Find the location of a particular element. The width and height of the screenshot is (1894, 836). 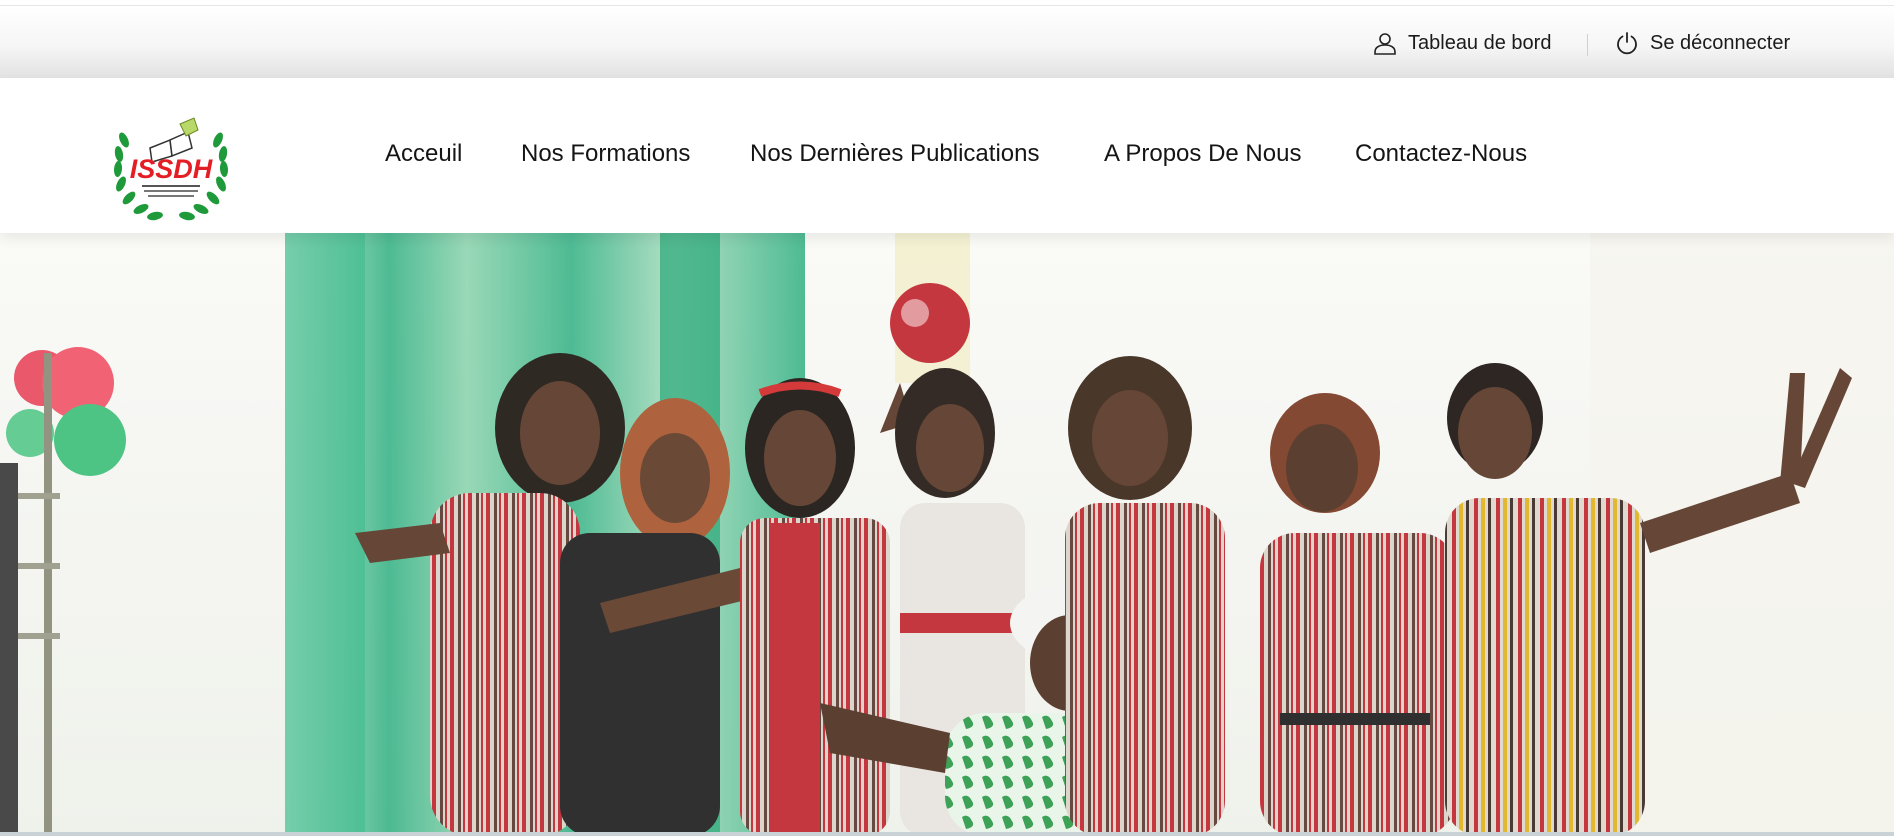

logo-text: ISSDH is located at coordinates (171, 169).